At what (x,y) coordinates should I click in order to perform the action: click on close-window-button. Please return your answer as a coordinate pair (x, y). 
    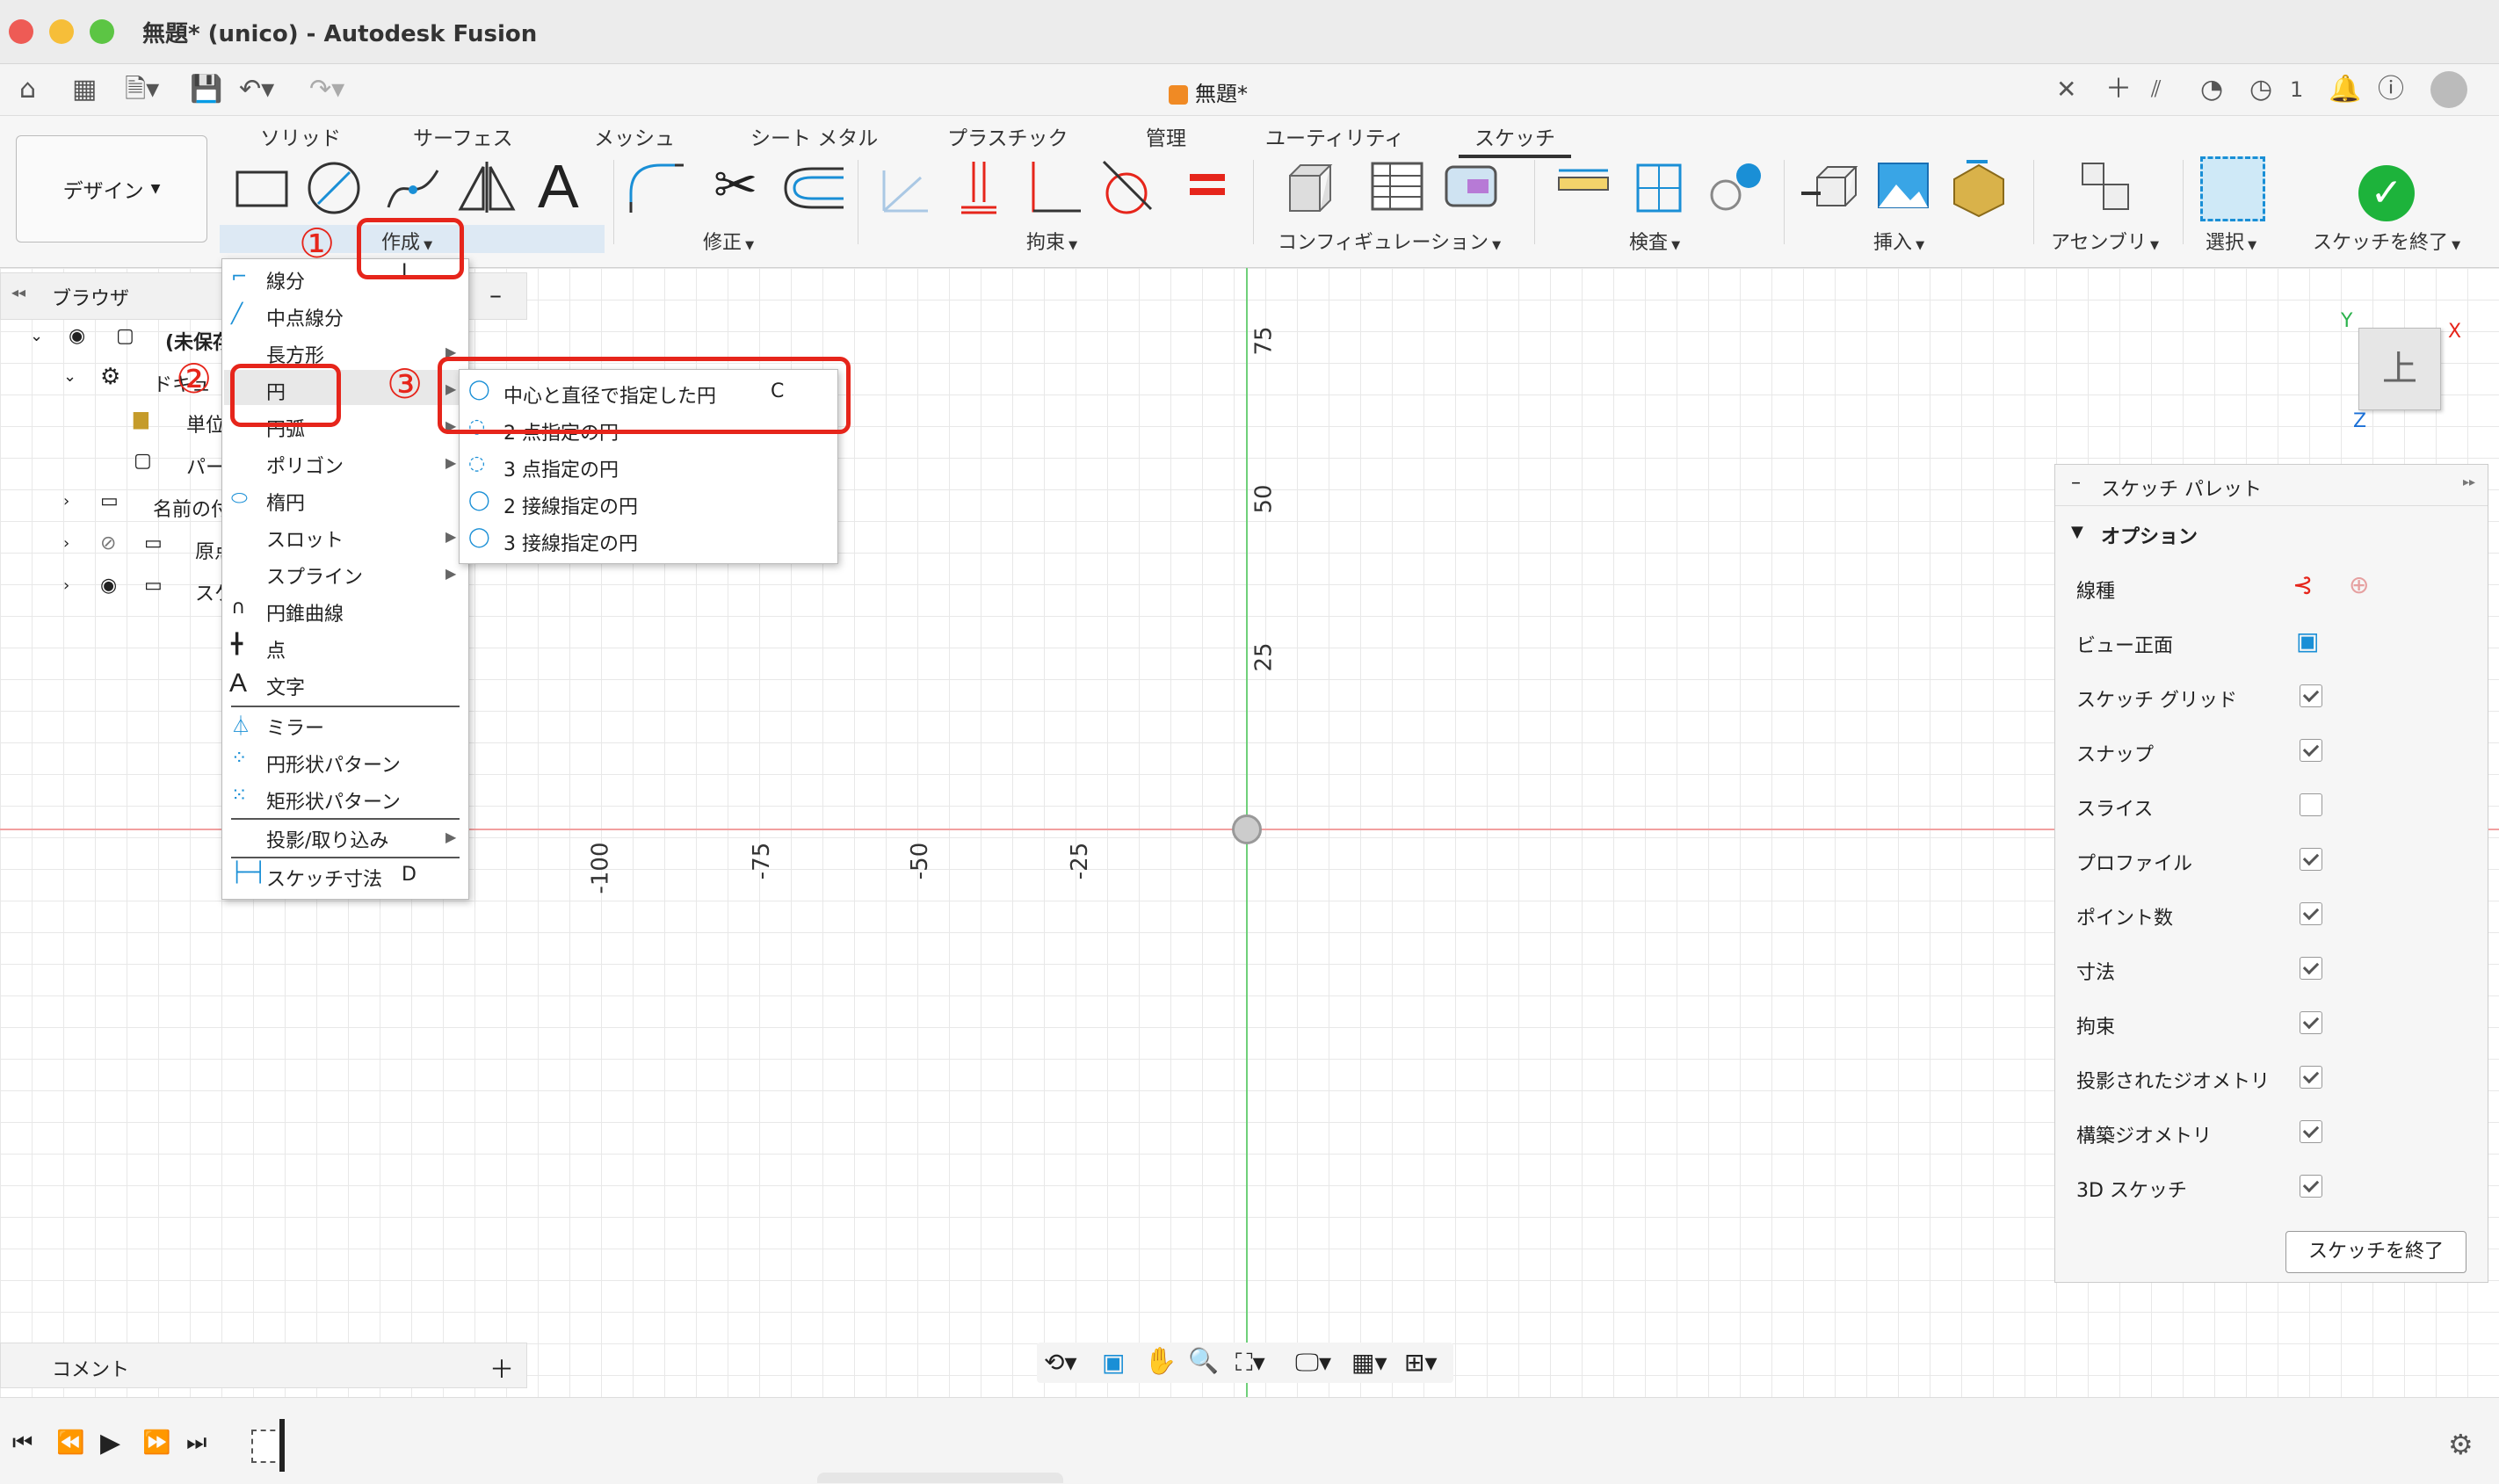
    Looking at the image, I should click on (21, 32).